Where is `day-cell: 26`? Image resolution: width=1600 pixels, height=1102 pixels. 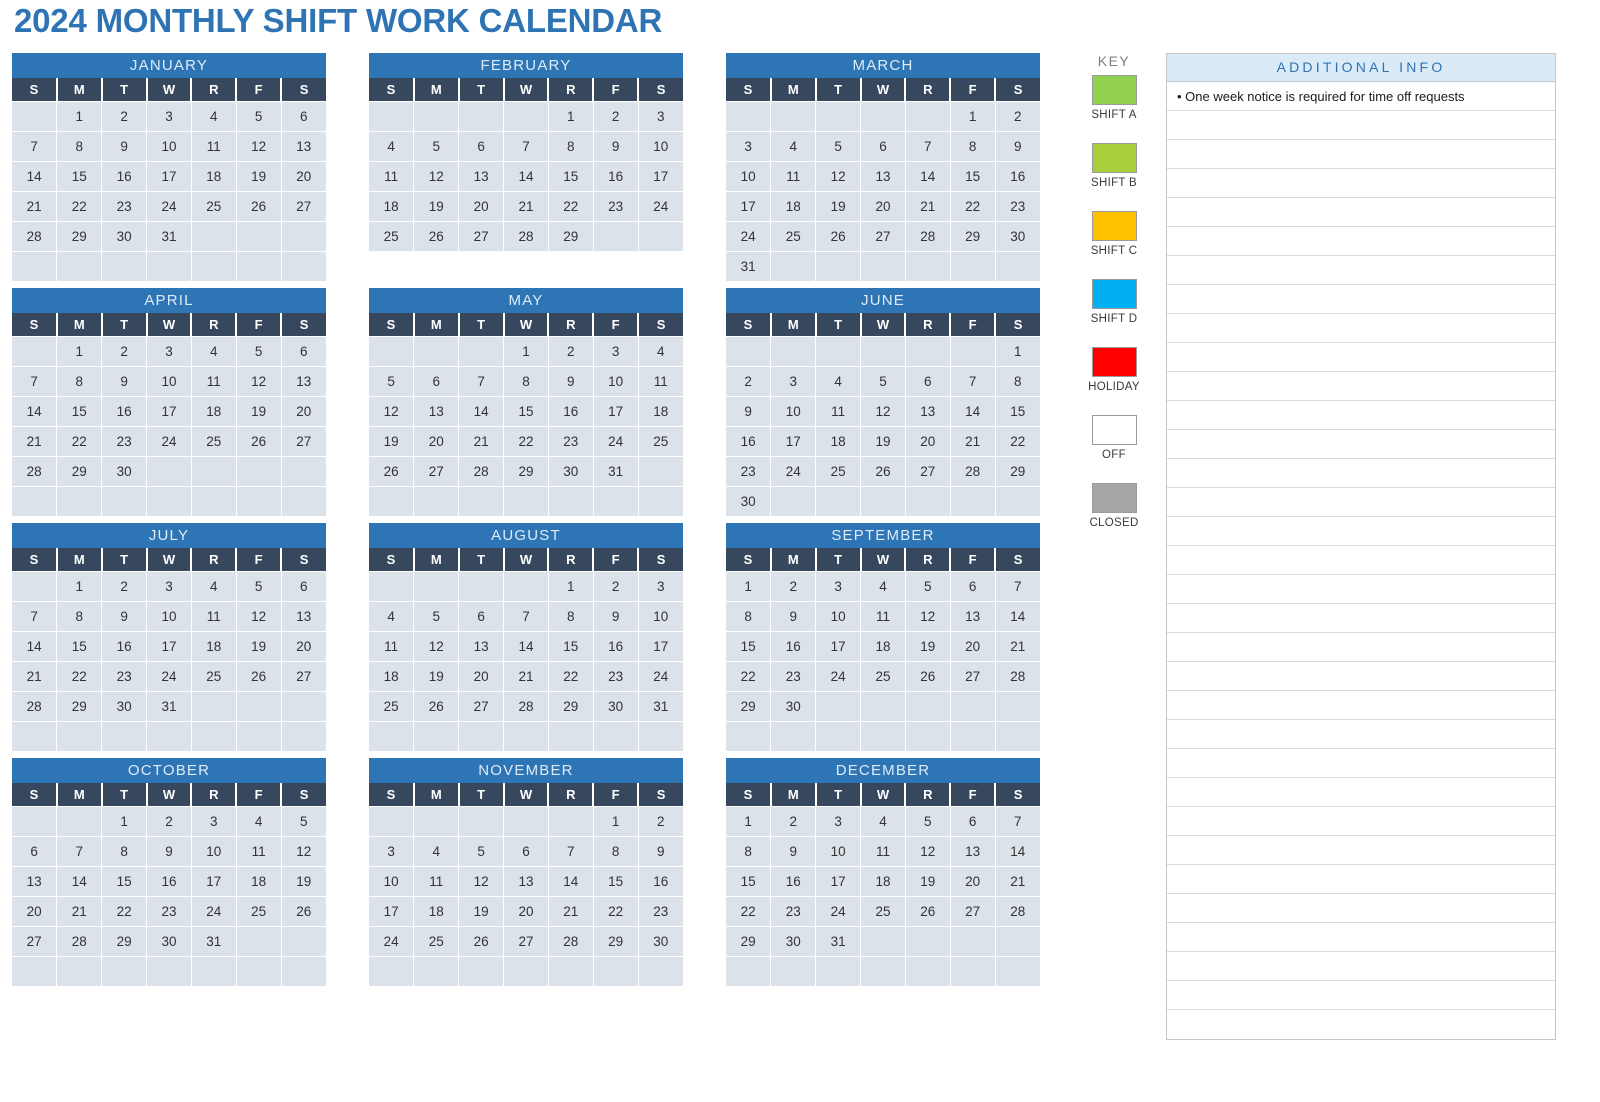 day-cell: 26 is located at coordinates (259, 206).